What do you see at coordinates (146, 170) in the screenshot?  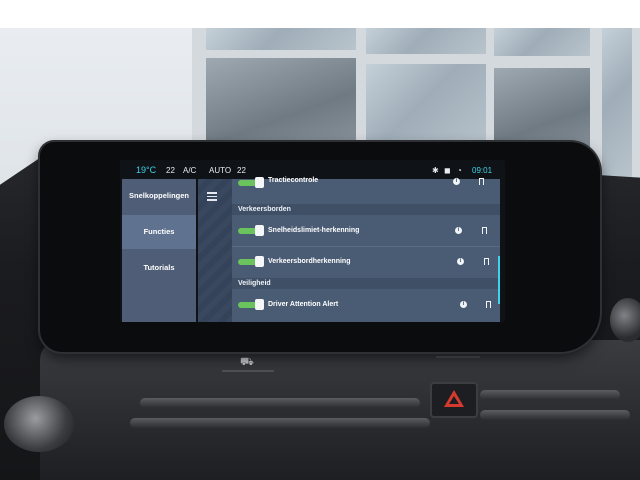 I see `temperature-readout: 19°C` at bounding box center [146, 170].